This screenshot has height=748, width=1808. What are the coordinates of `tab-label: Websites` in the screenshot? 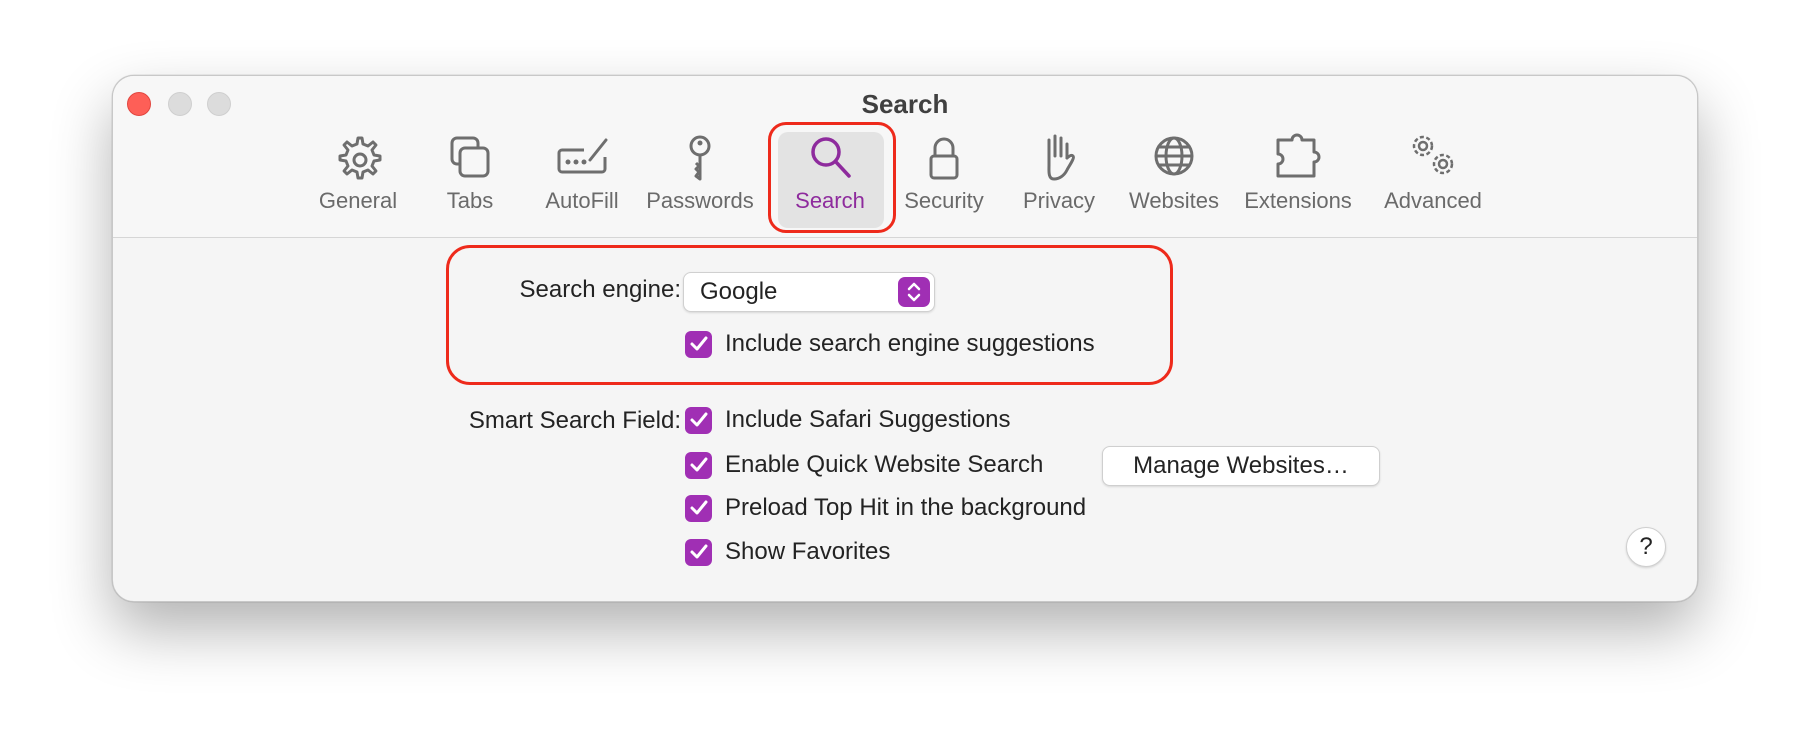 It's located at (1174, 200).